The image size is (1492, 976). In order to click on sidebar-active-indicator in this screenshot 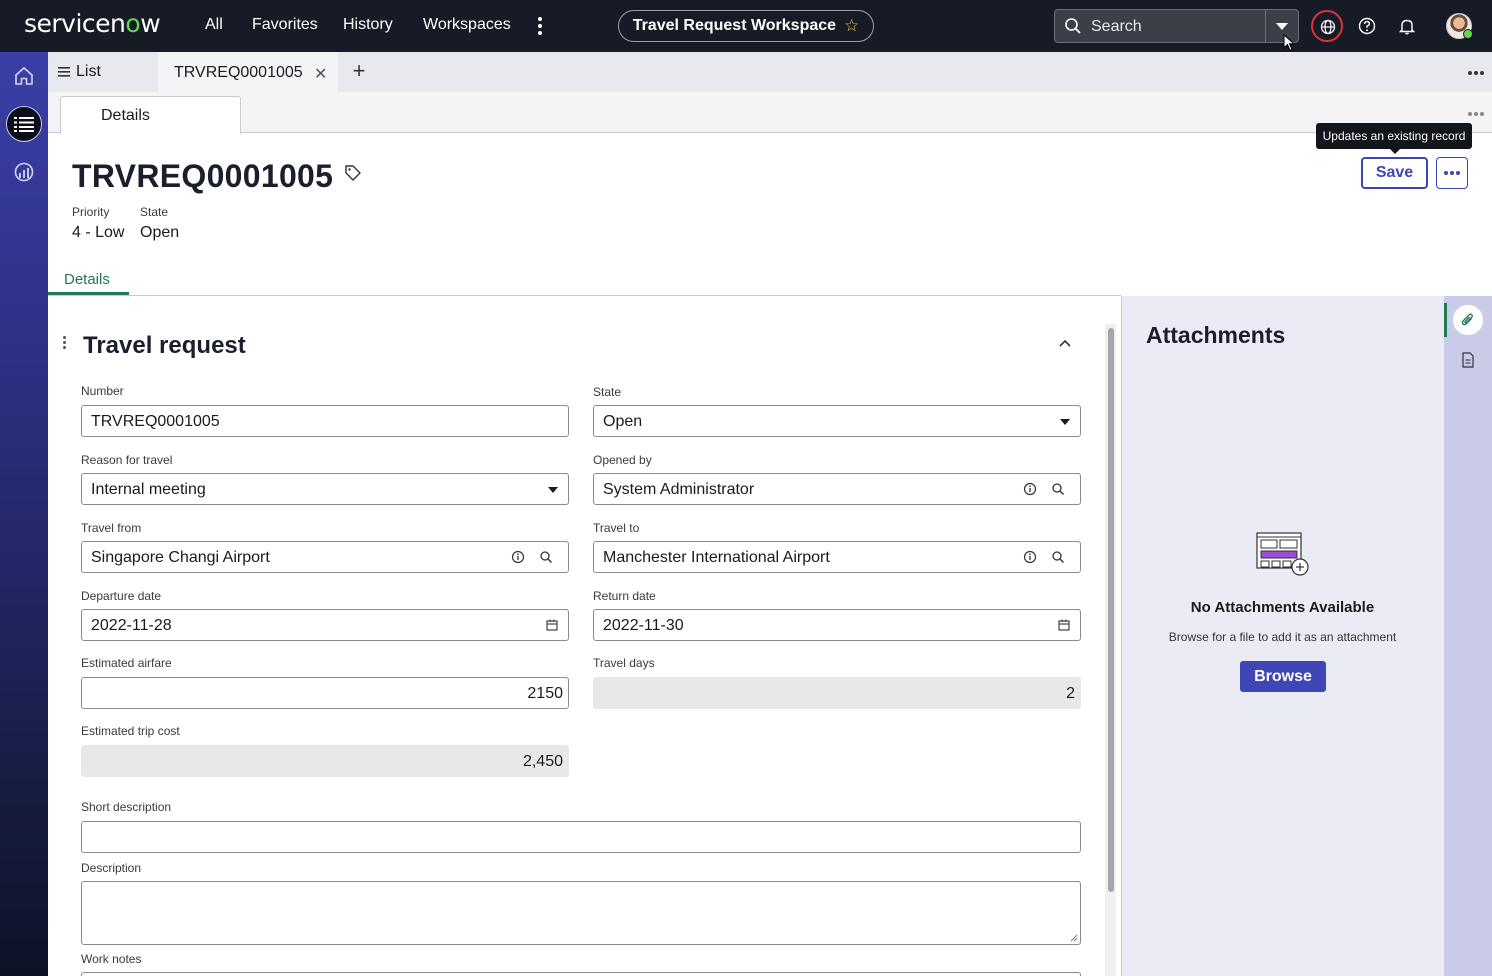, I will do `click(1445, 320)`.